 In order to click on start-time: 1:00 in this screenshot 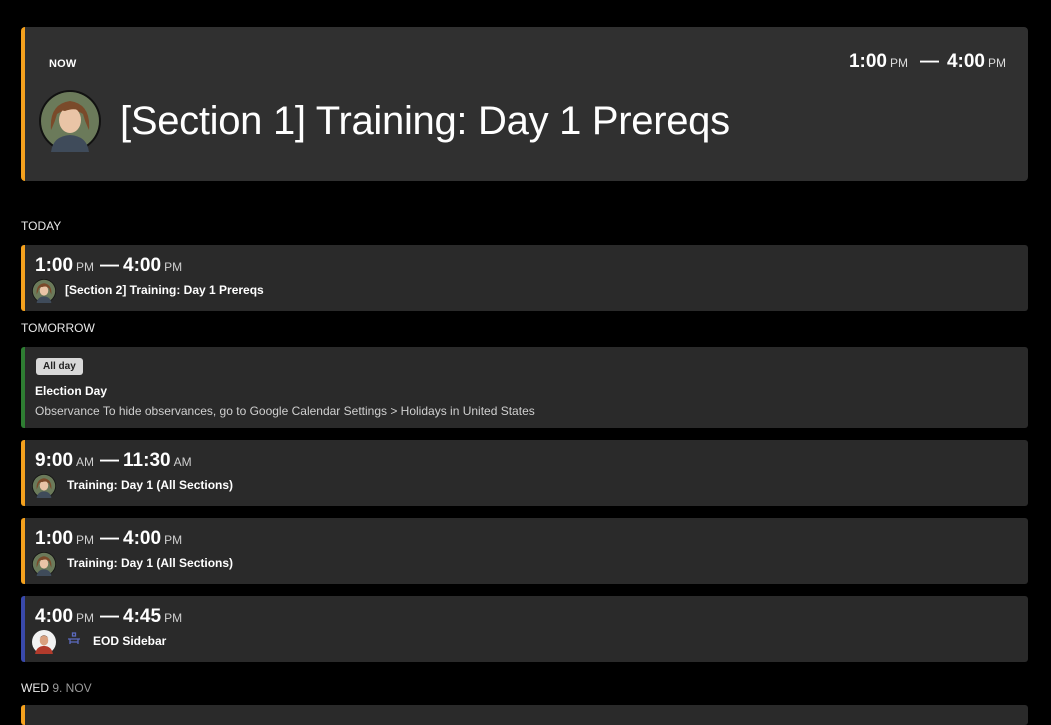, I will do `click(867, 61)`.